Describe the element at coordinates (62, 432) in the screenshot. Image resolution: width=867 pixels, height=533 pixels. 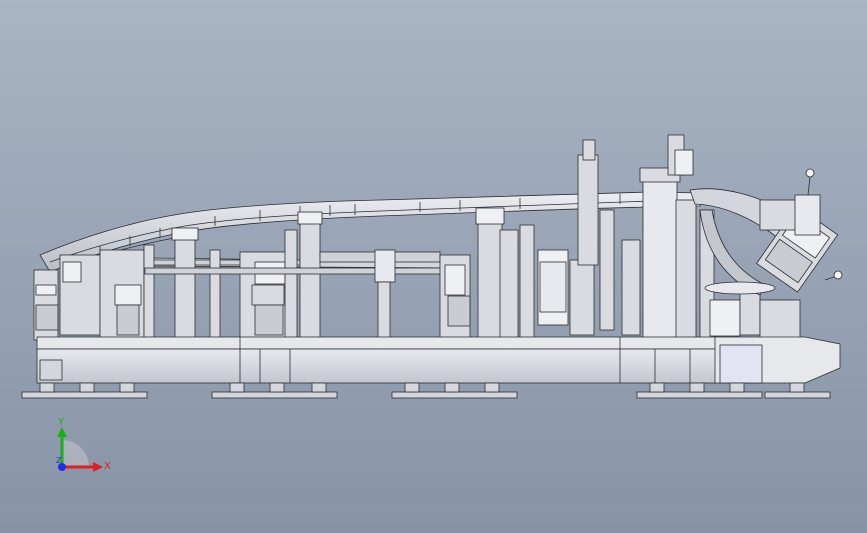
I see `y-axis-arrowhead-icon` at that location.